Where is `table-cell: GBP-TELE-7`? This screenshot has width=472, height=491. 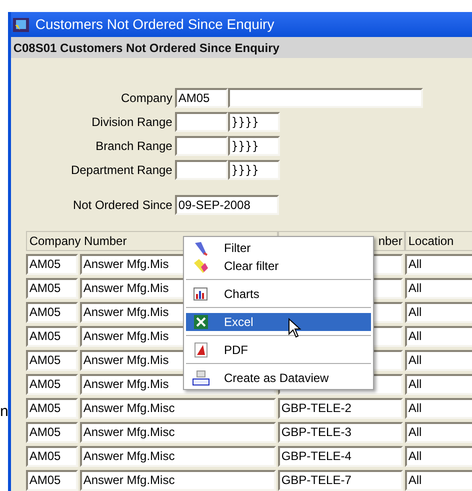
table-cell: GBP-TELE-7 is located at coordinates (341, 480).